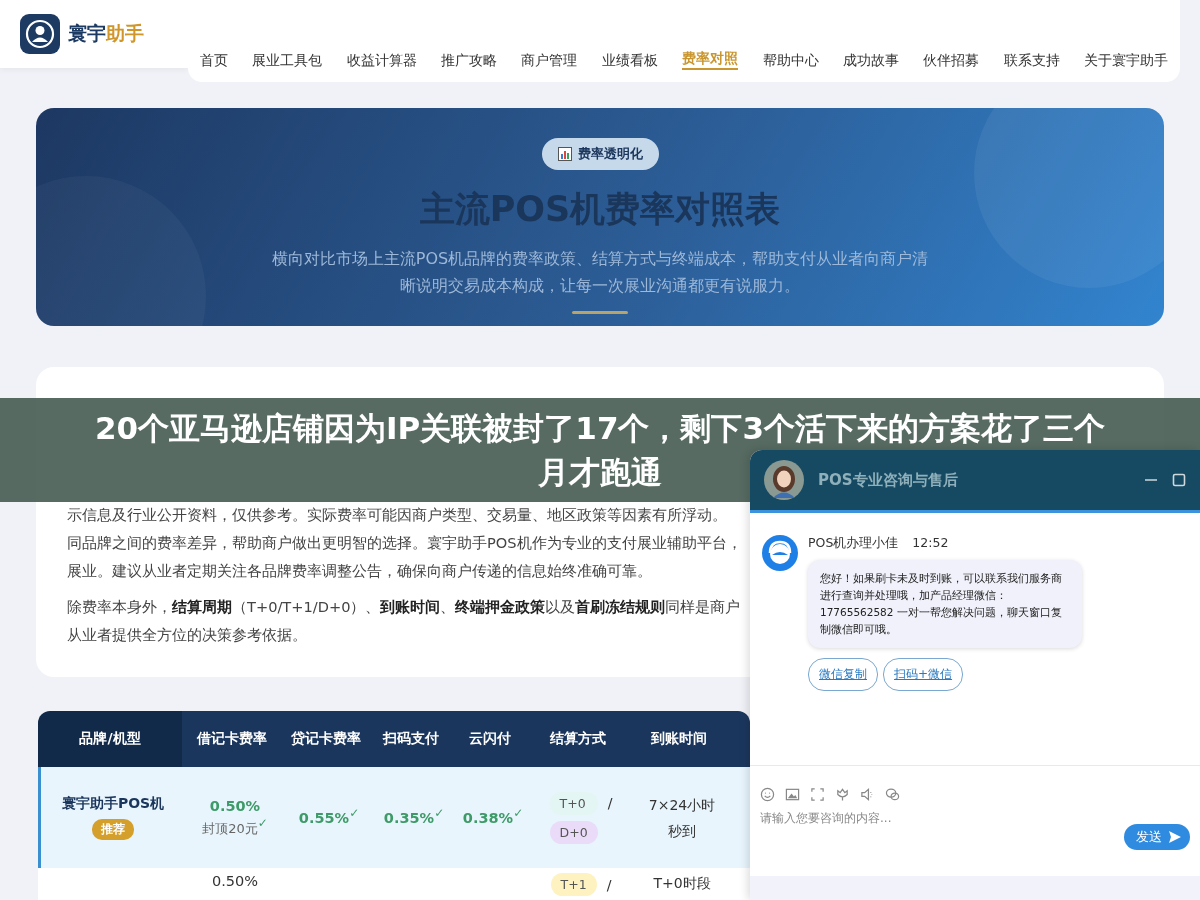 This screenshot has height=900, width=1200. I want to click on nav-link: 业绩看板, so click(629, 61).